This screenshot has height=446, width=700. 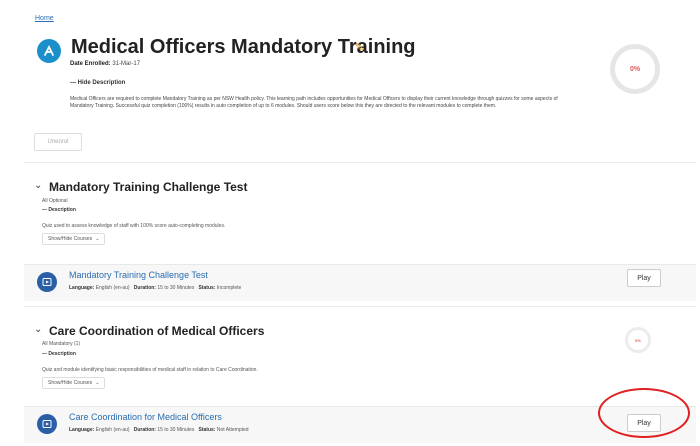 I want to click on unenrol-button: Unenrol, so click(x=58, y=142).